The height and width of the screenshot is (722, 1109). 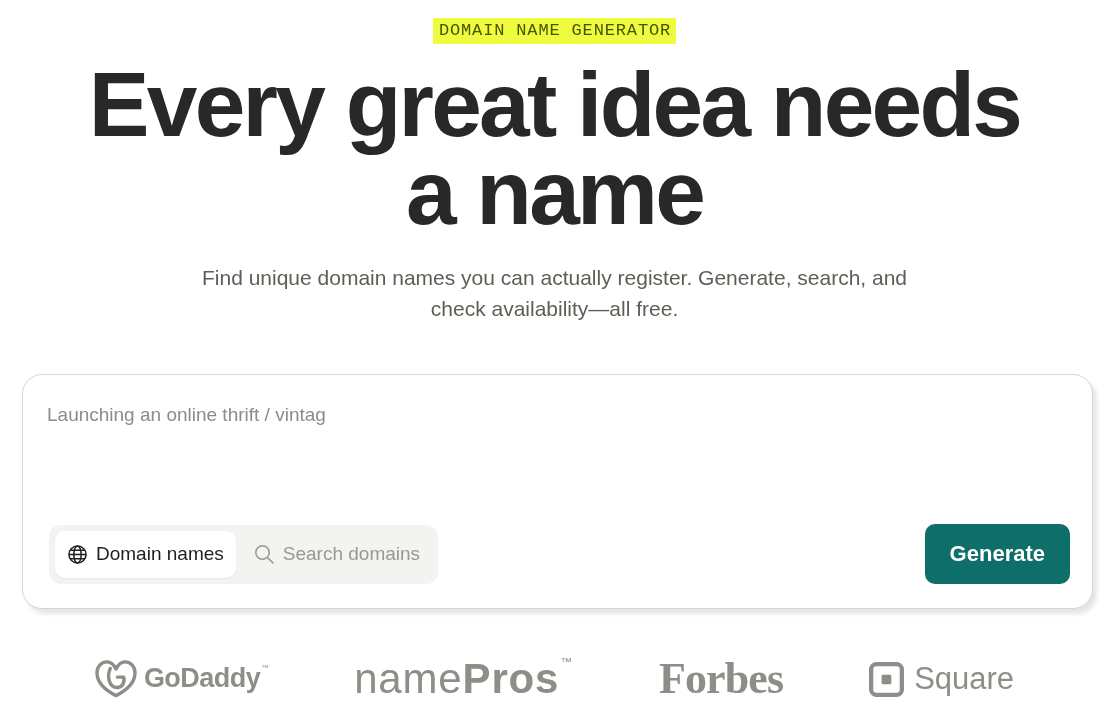 What do you see at coordinates (77, 554) in the screenshot?
I see `globe-icon` at bounding box center [77, 554].